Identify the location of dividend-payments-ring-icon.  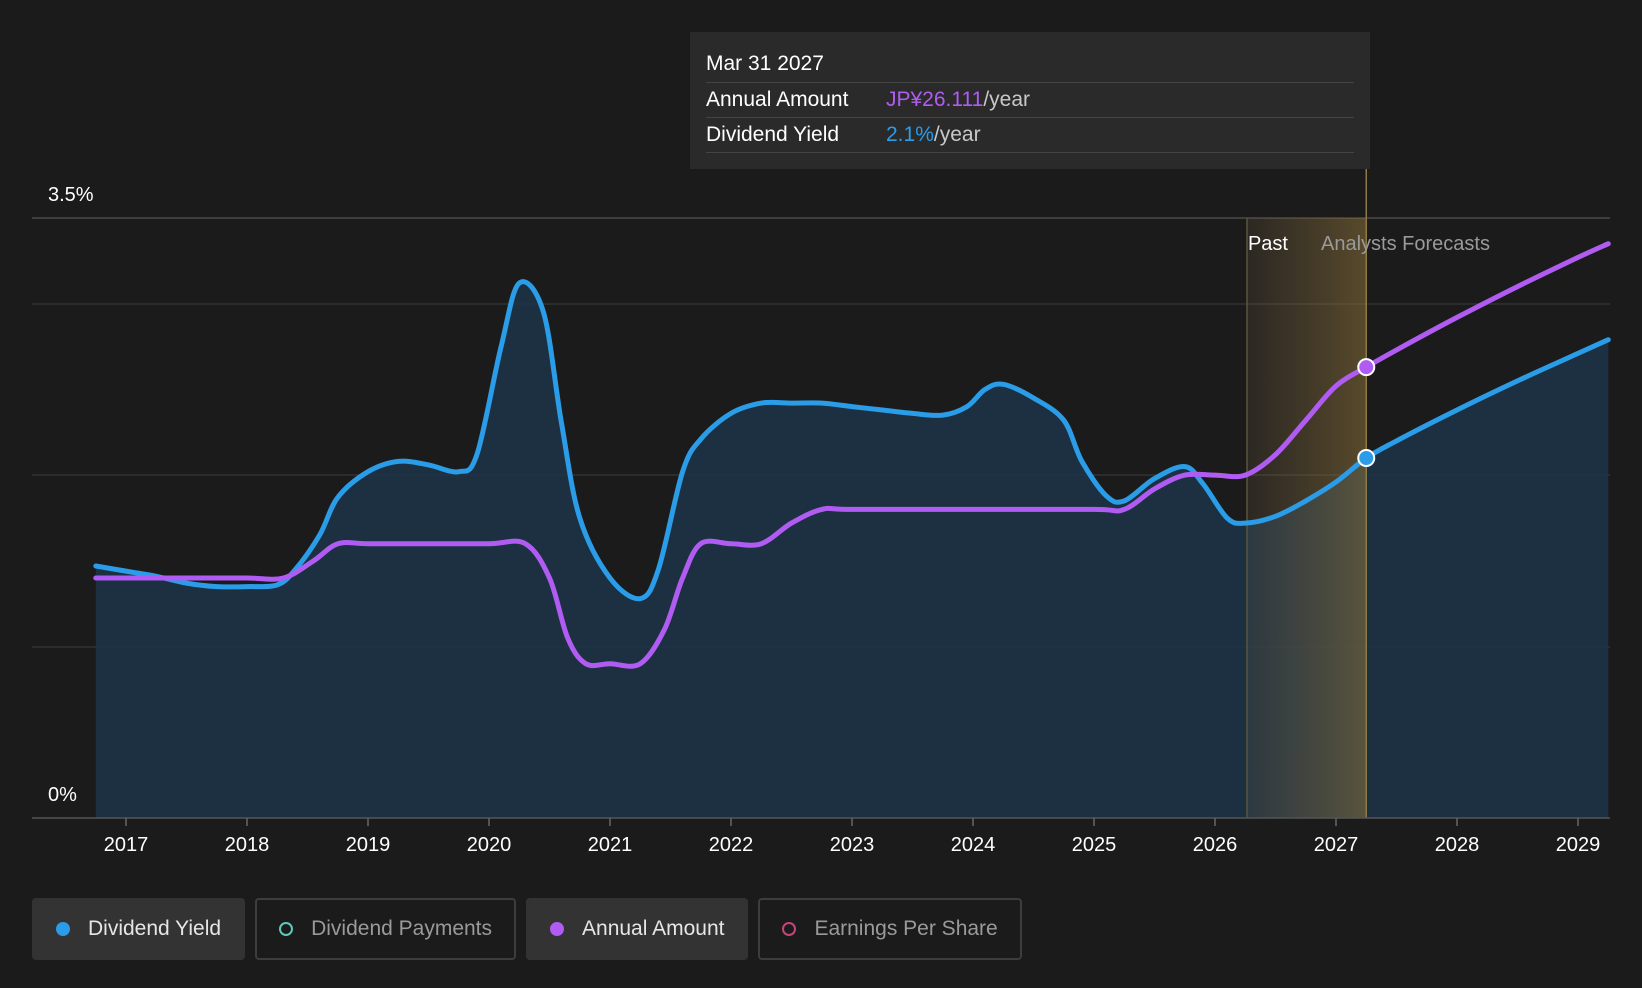
(286, 929).